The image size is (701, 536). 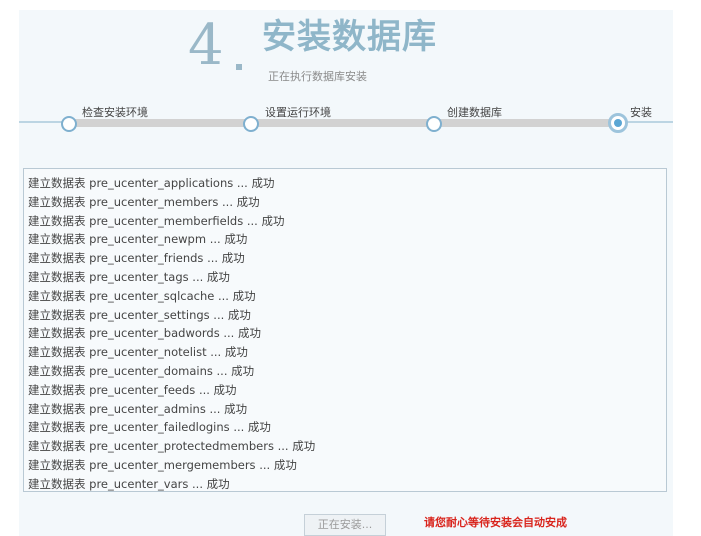 I want to click on log-line: 建立数据表 pre_ucenter_admins ... 成功, so click(x=138, y=408).